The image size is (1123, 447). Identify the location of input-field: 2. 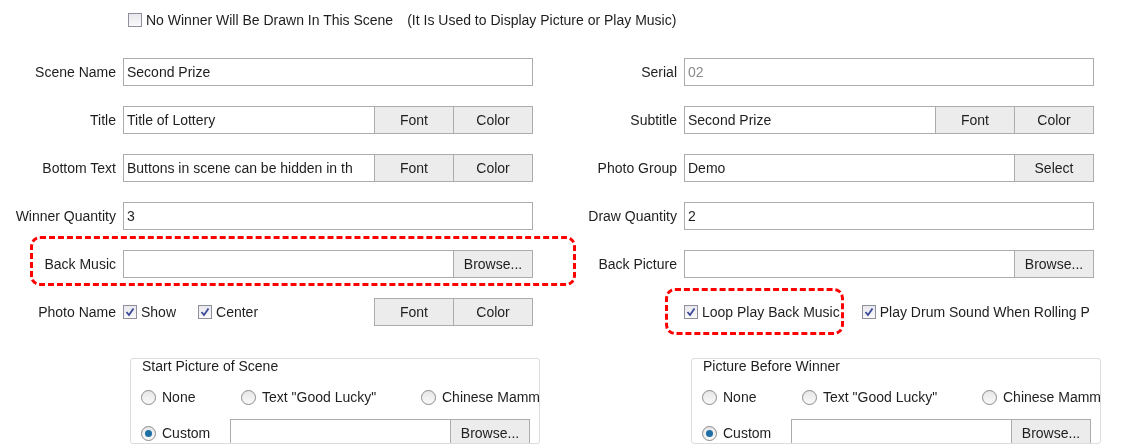
(889, 216).